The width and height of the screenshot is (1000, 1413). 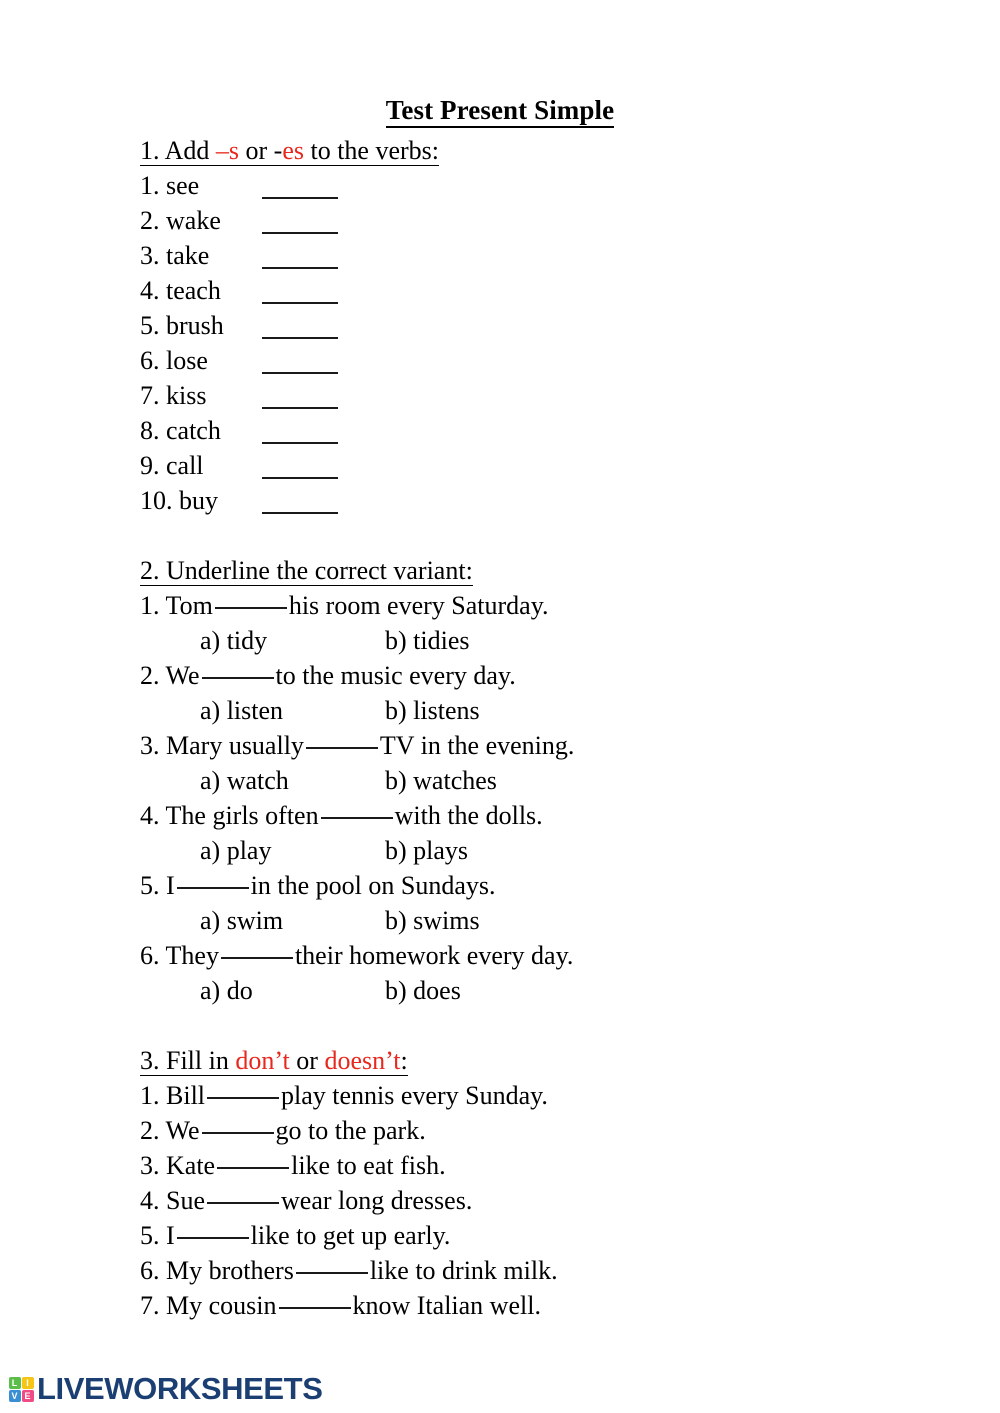 I want to click on verb-number: 4., so click(x=150, y=290).